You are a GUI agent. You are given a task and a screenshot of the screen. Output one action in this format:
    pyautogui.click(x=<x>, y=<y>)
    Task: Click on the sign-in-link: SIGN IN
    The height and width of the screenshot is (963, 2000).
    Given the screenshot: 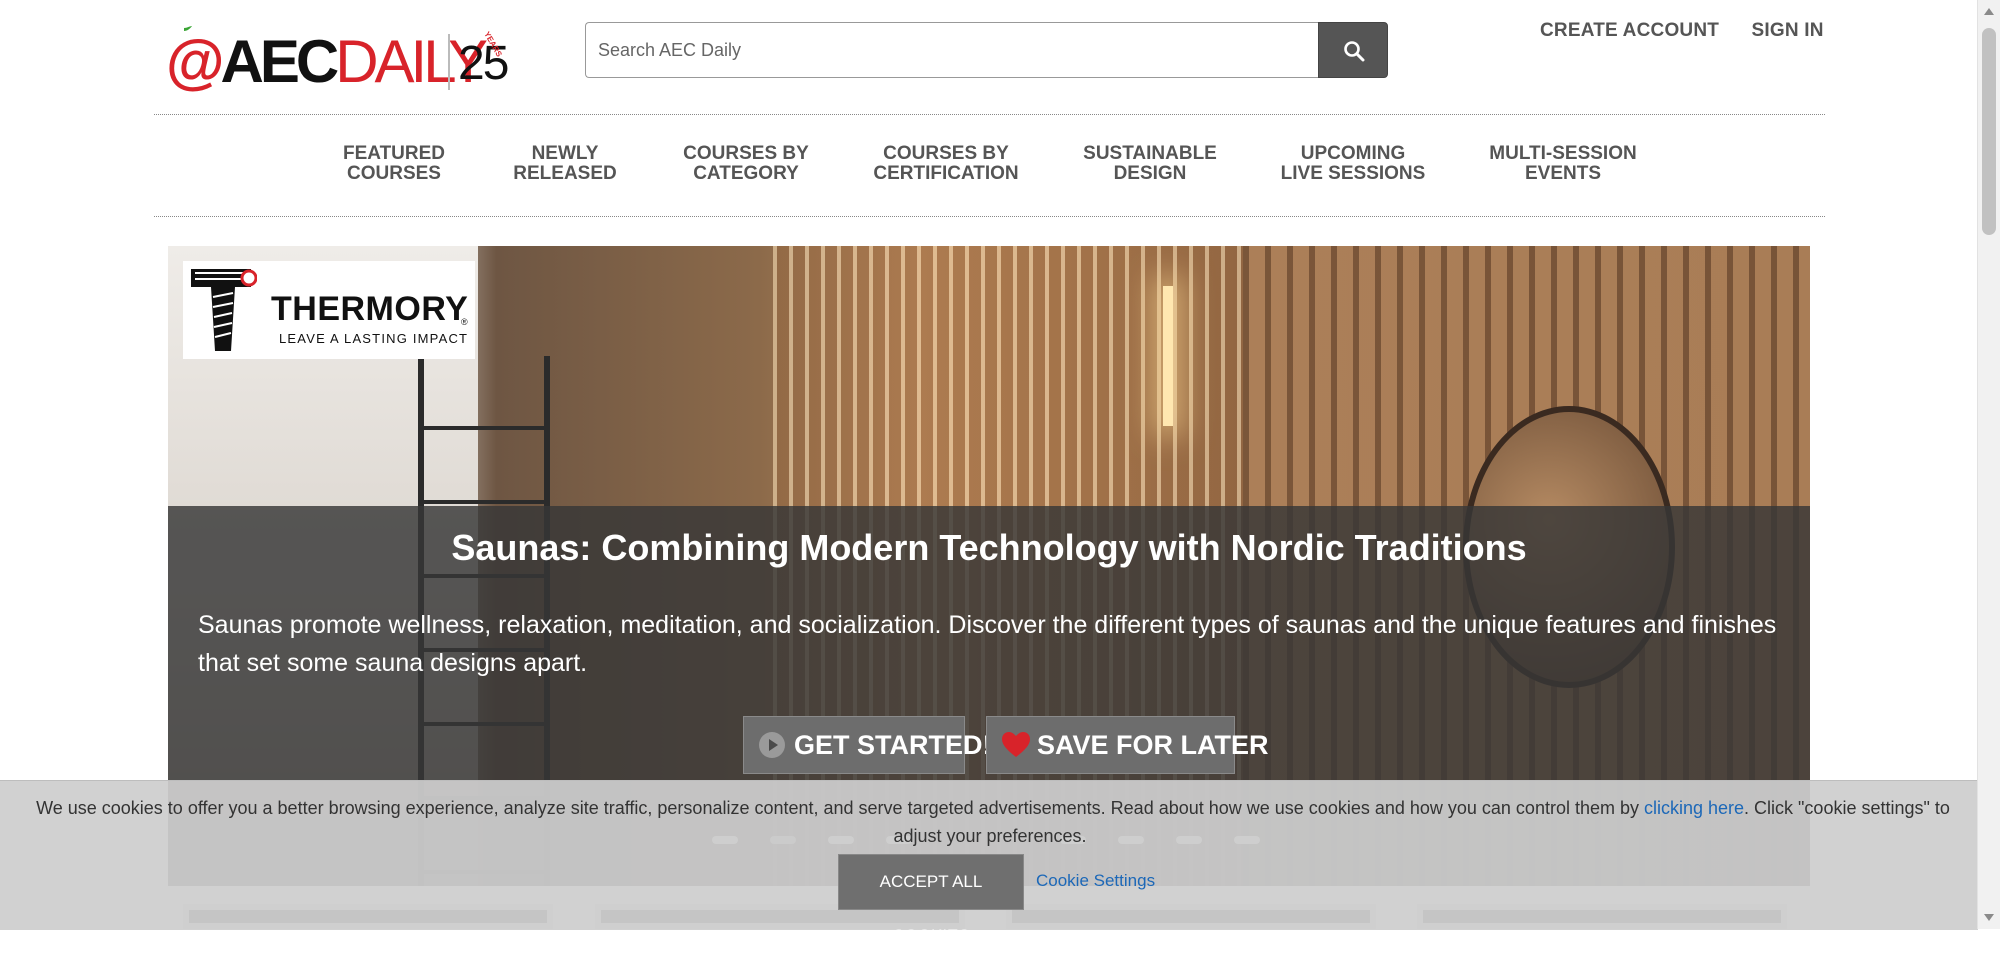 What is the action you would take?
    pyautogui.click(x=1788, y=30)
    